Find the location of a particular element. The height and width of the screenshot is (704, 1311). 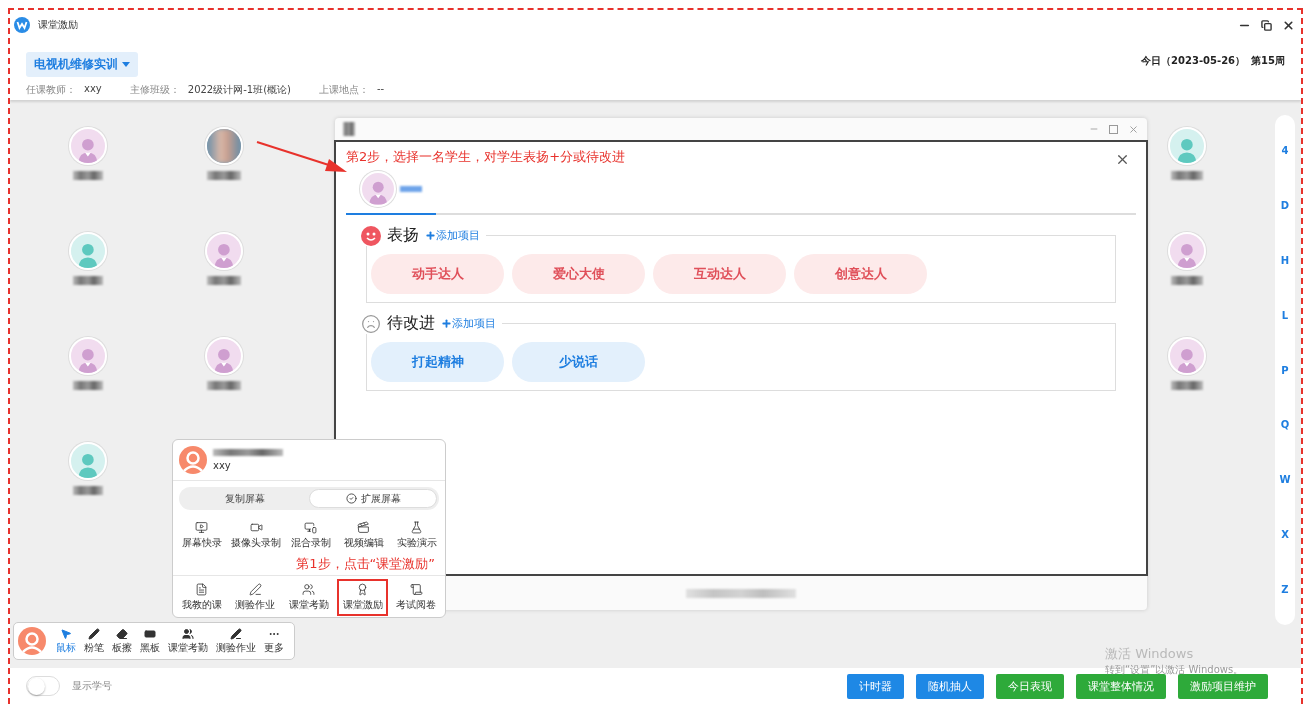

step-annotation: 第1步，点击“课堂激励” is located at coordinates (366, 564).